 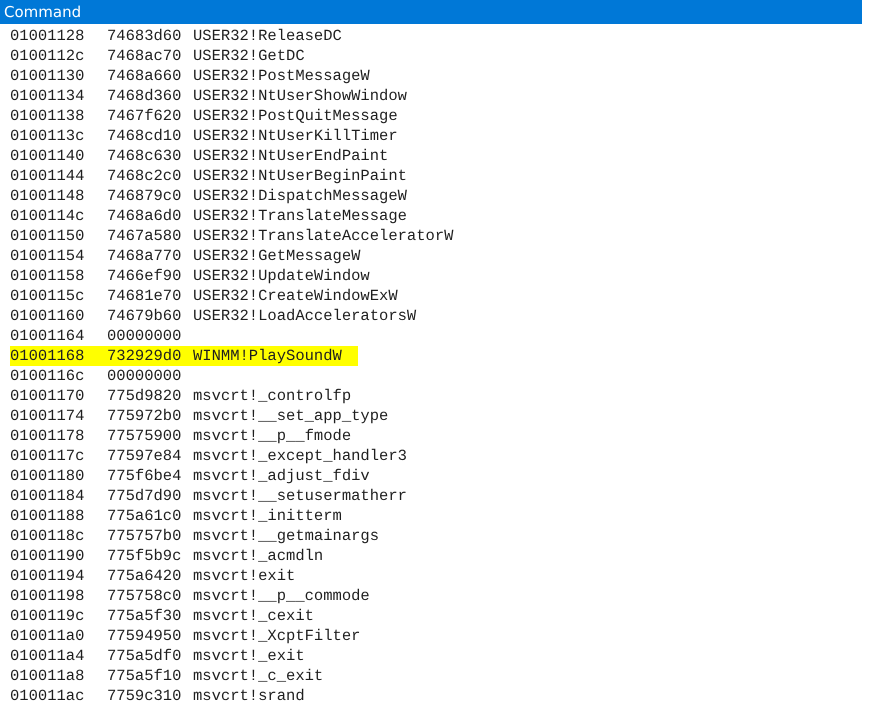 I want to click on address-cell-text: 01001150, so click(x=48, y=236).